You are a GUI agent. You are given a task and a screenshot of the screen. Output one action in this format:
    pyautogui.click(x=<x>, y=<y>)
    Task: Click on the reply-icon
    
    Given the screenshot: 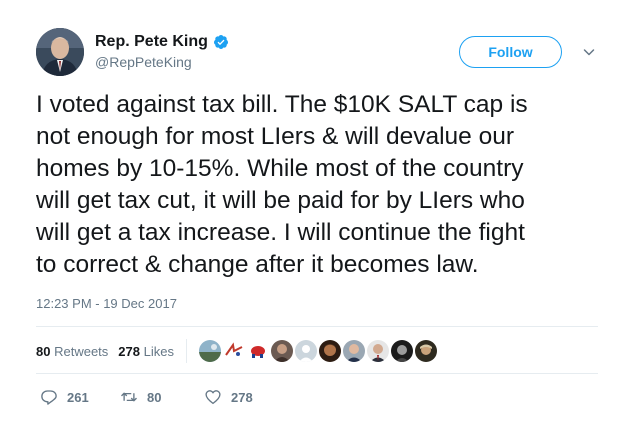 What is the action you would take?
    pyautogui.click(x=49, y=397)
    